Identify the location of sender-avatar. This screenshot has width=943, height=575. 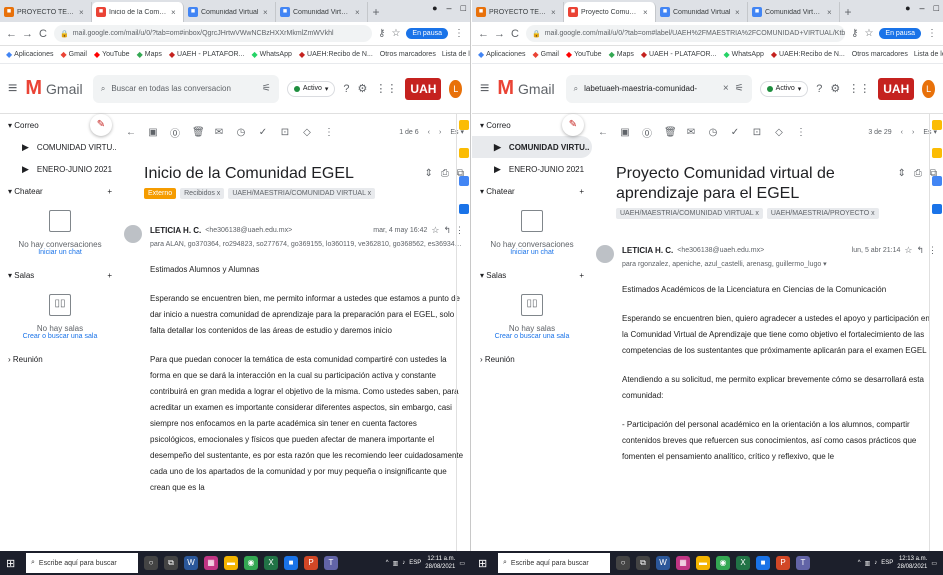
(605, 254).